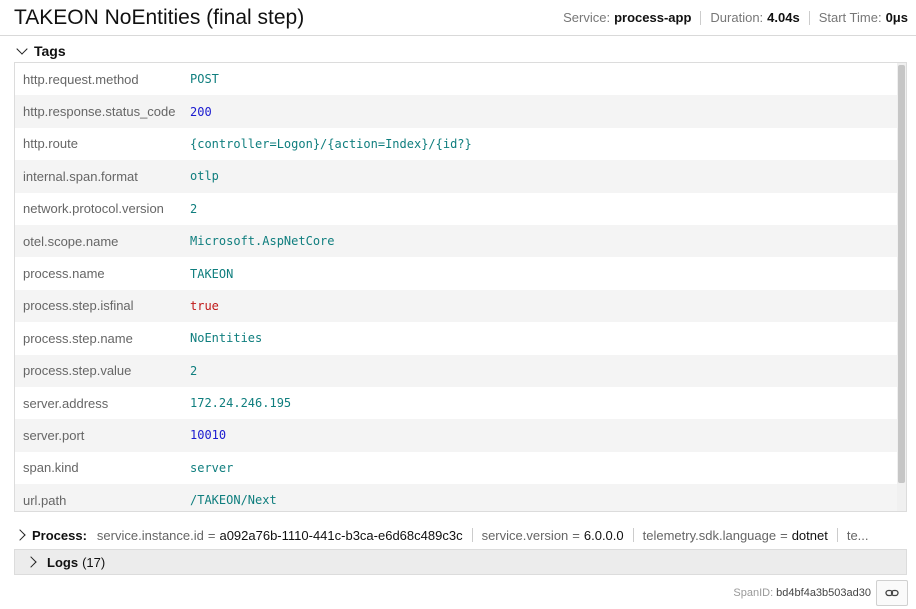 The width and height of the screenshot is (916, 609). What do you see at coordinates (63, 562) in the screenshot?
I see `logs-label: Logs` at bounding box center [63, 562].